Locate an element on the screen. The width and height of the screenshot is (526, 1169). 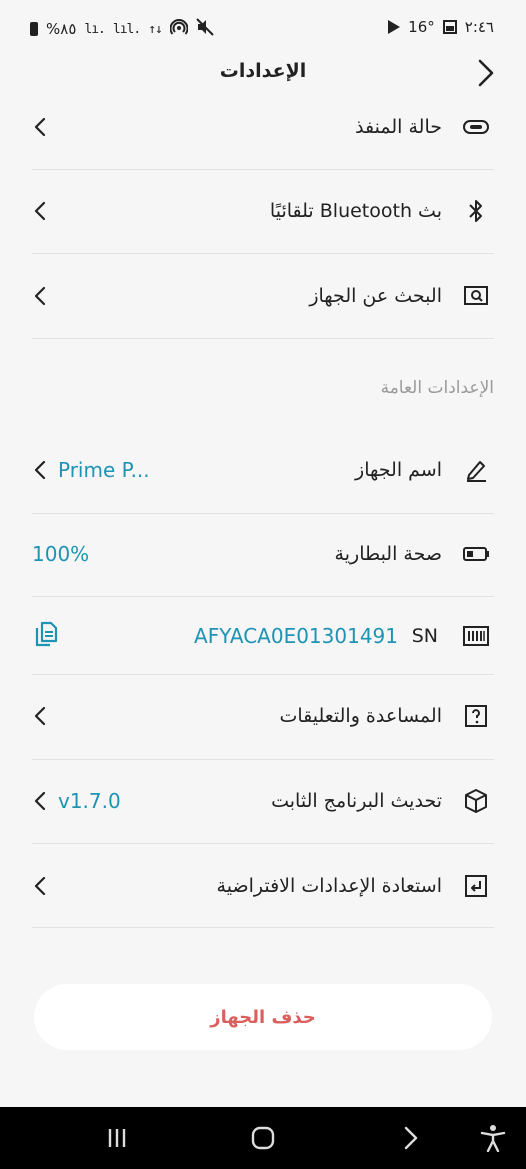
data-transfer-icon: ↑↓ is located at coordinates (155, 29).